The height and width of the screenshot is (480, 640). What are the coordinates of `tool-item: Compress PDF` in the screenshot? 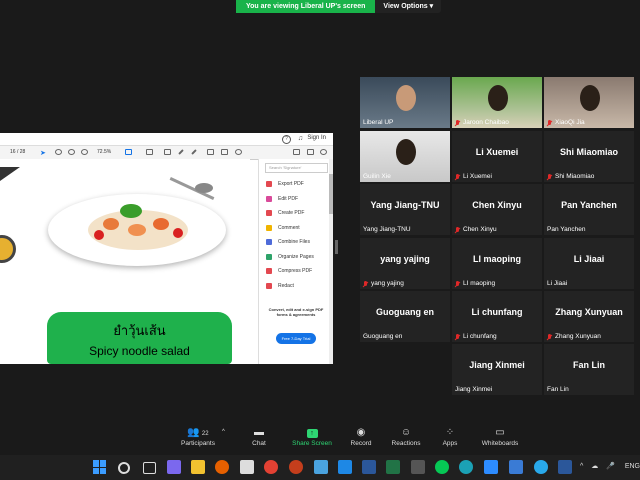 It's located at (296, 271).